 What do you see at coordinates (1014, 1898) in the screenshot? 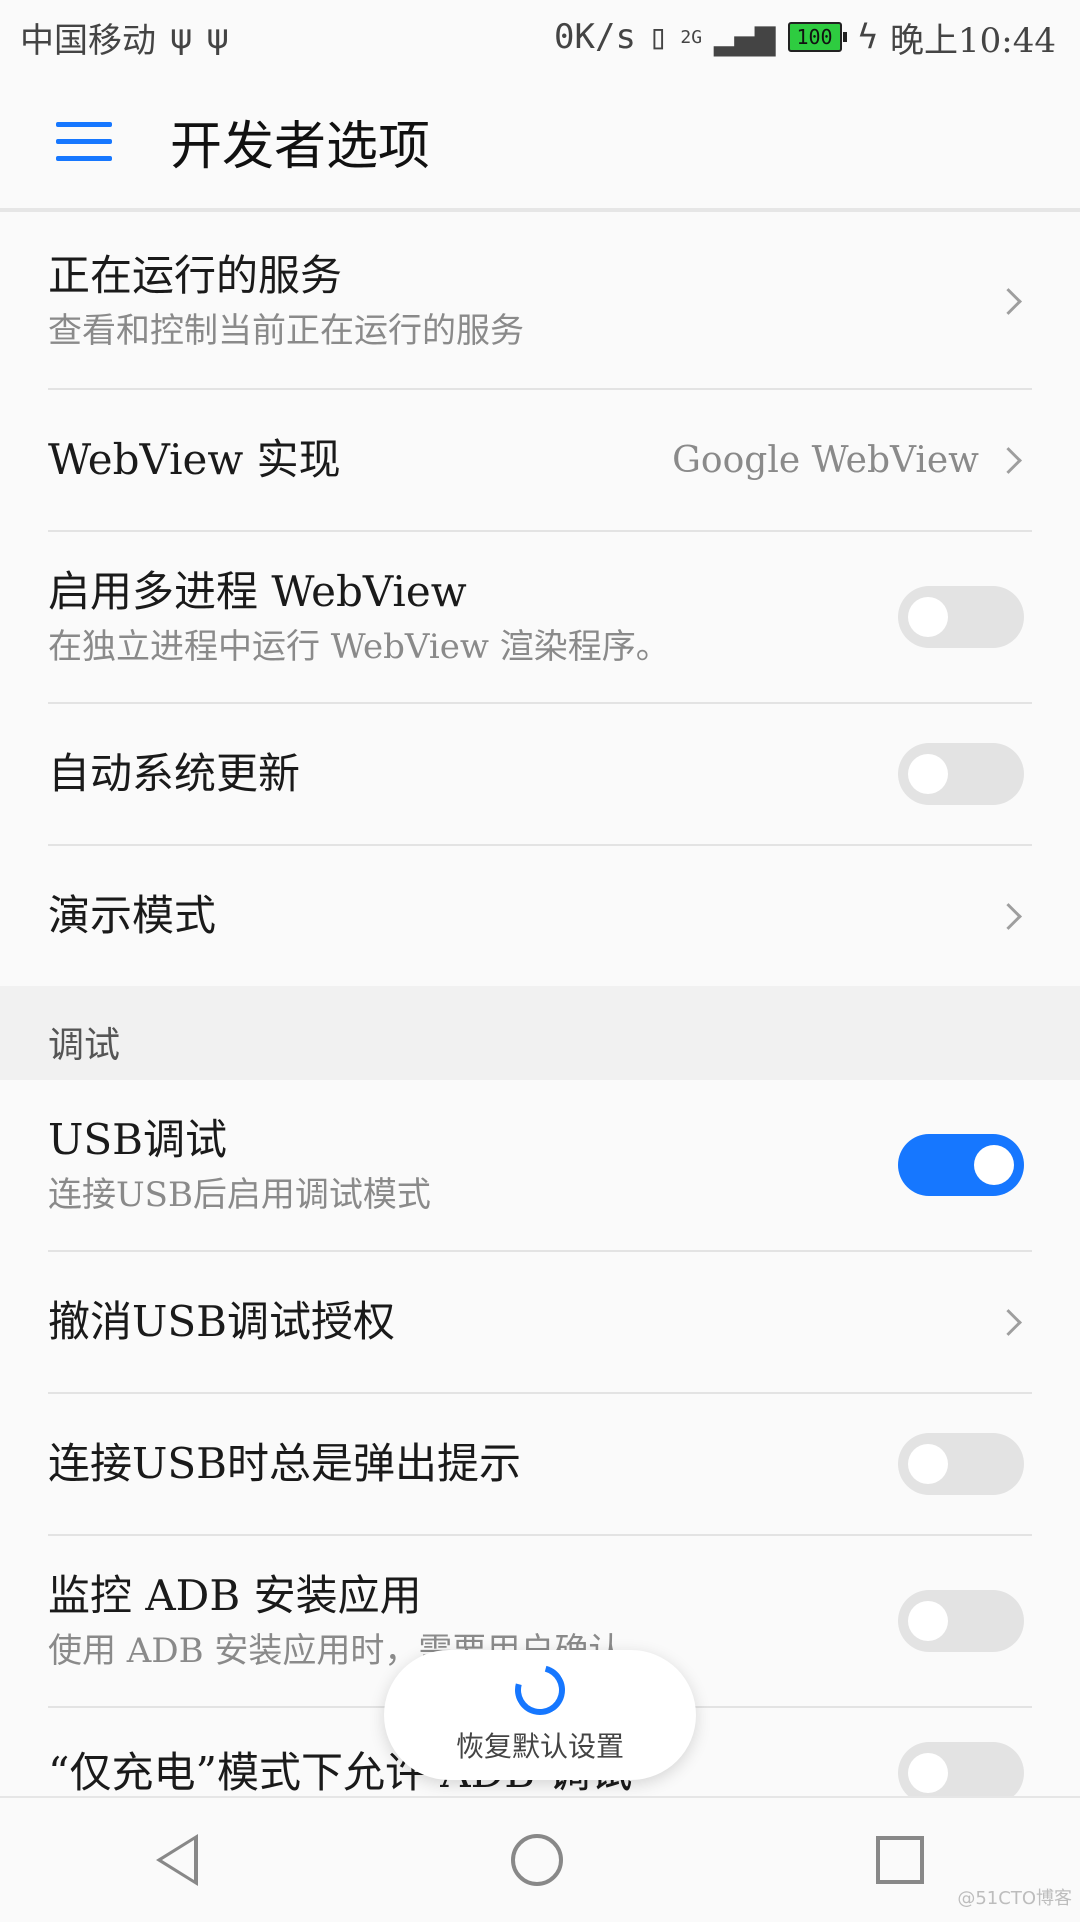
I see `watermark: @51CTO博客` at bounding box center [1014, 1898].